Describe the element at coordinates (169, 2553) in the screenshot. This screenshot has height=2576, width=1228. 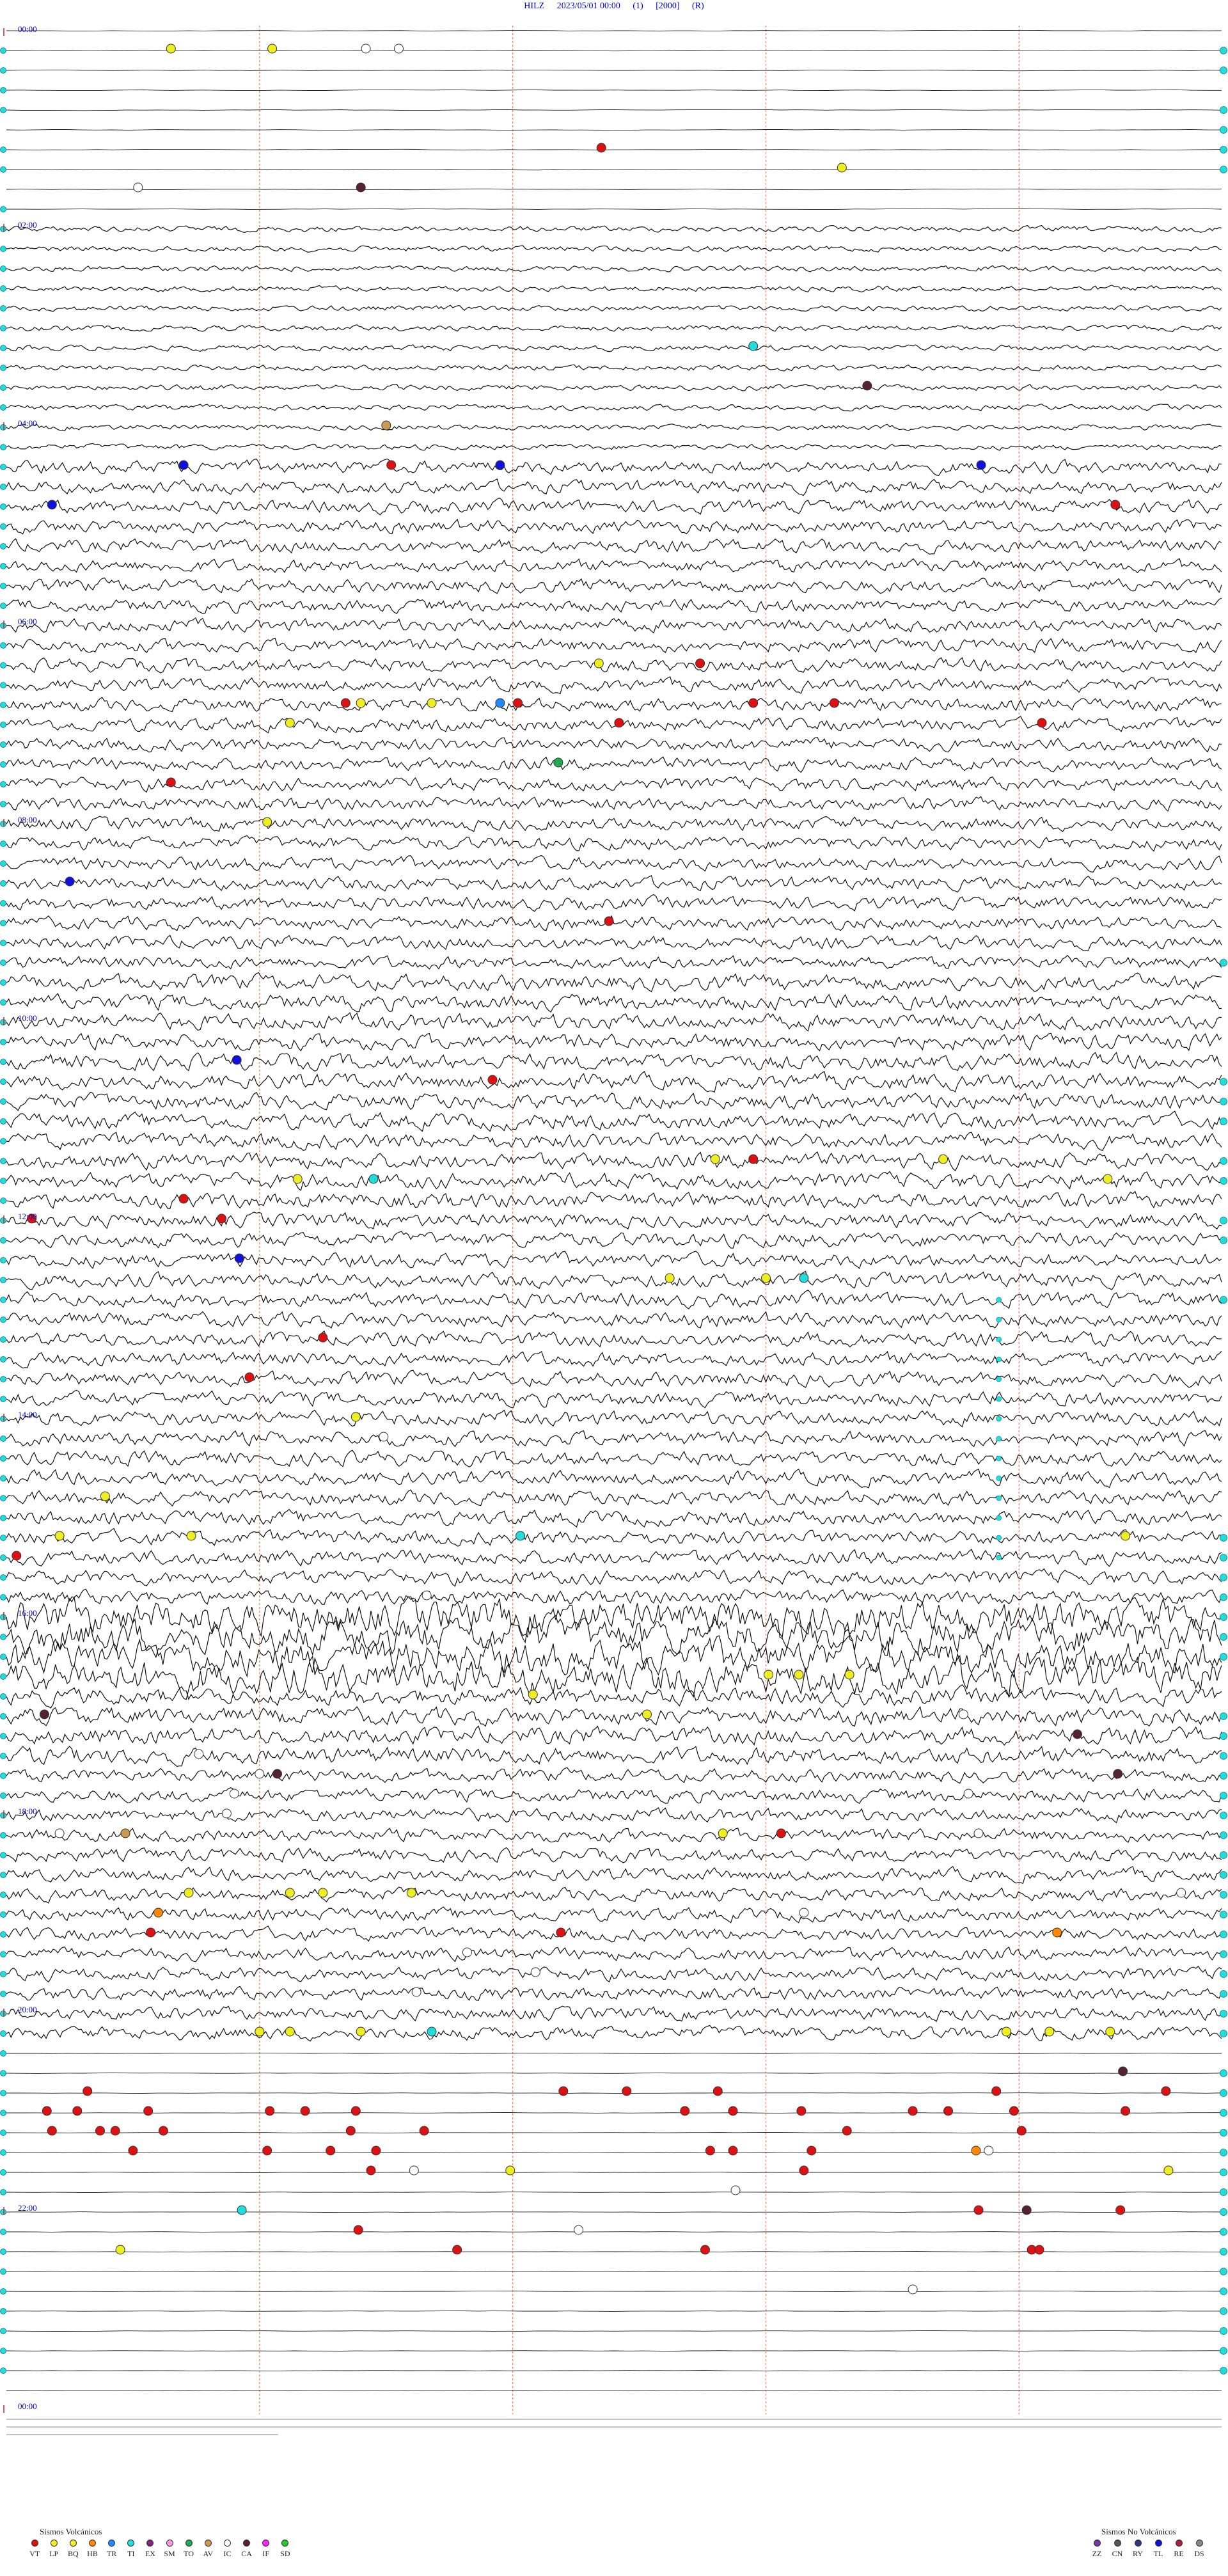
I see `legend-code: SM` at that location.